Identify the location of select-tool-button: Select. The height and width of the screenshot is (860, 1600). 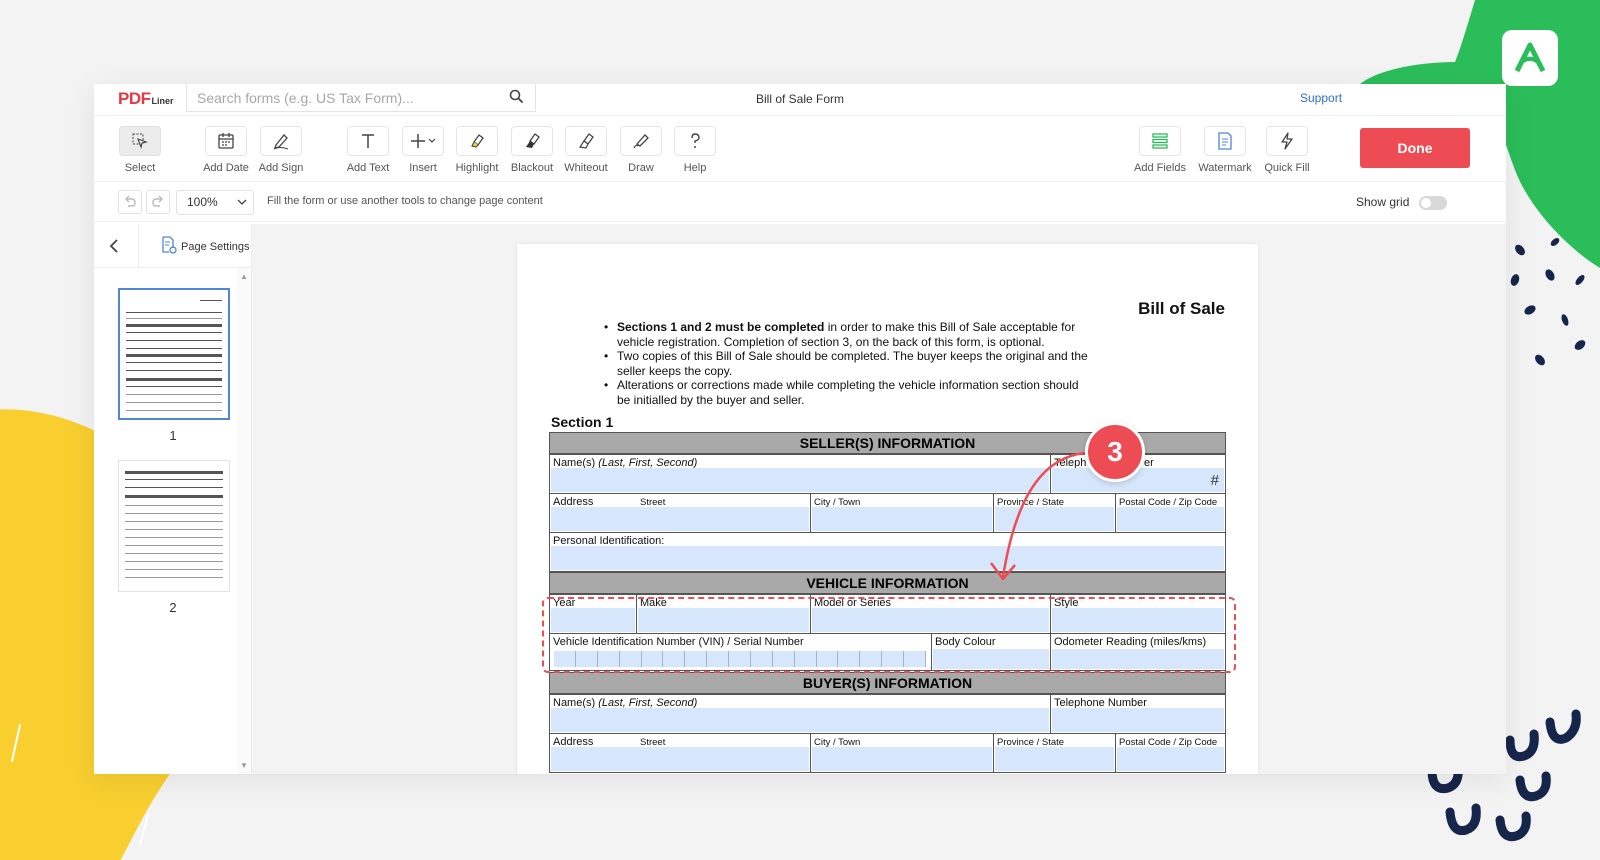
(140, 150).